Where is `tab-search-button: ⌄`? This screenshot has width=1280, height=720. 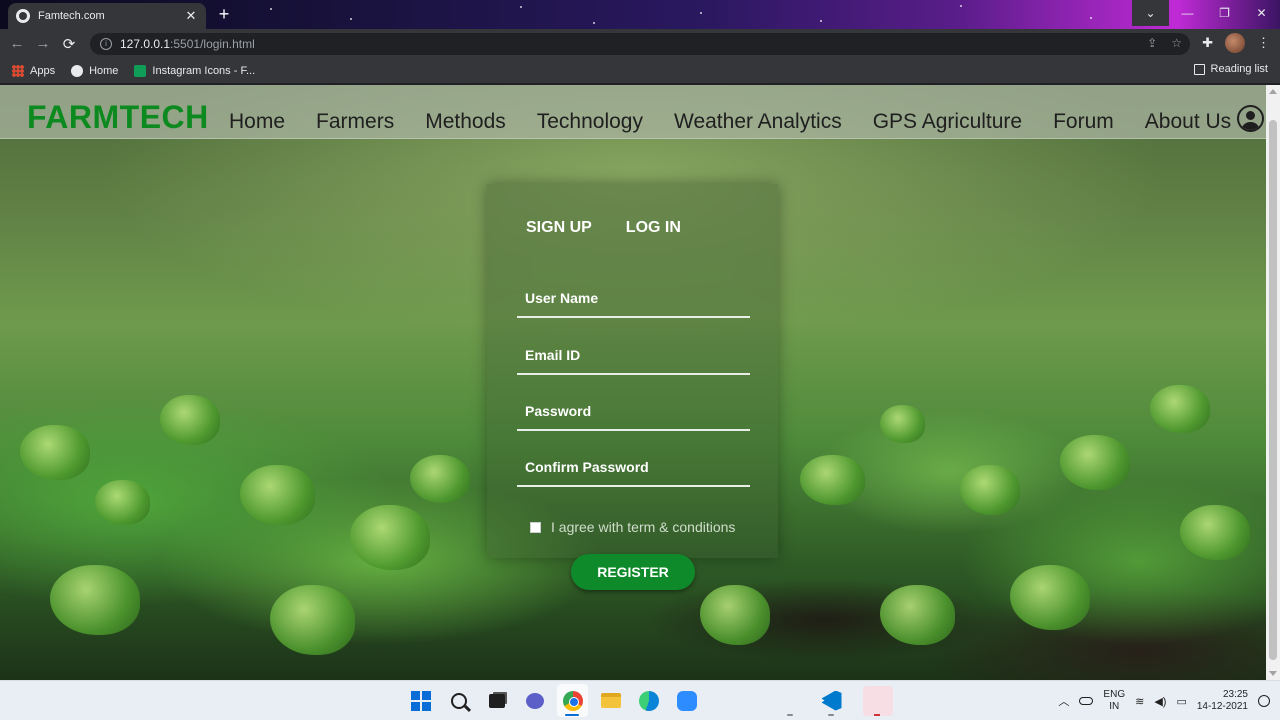 tab-search-button: ⌄ is located at coordinates (1150, 13).